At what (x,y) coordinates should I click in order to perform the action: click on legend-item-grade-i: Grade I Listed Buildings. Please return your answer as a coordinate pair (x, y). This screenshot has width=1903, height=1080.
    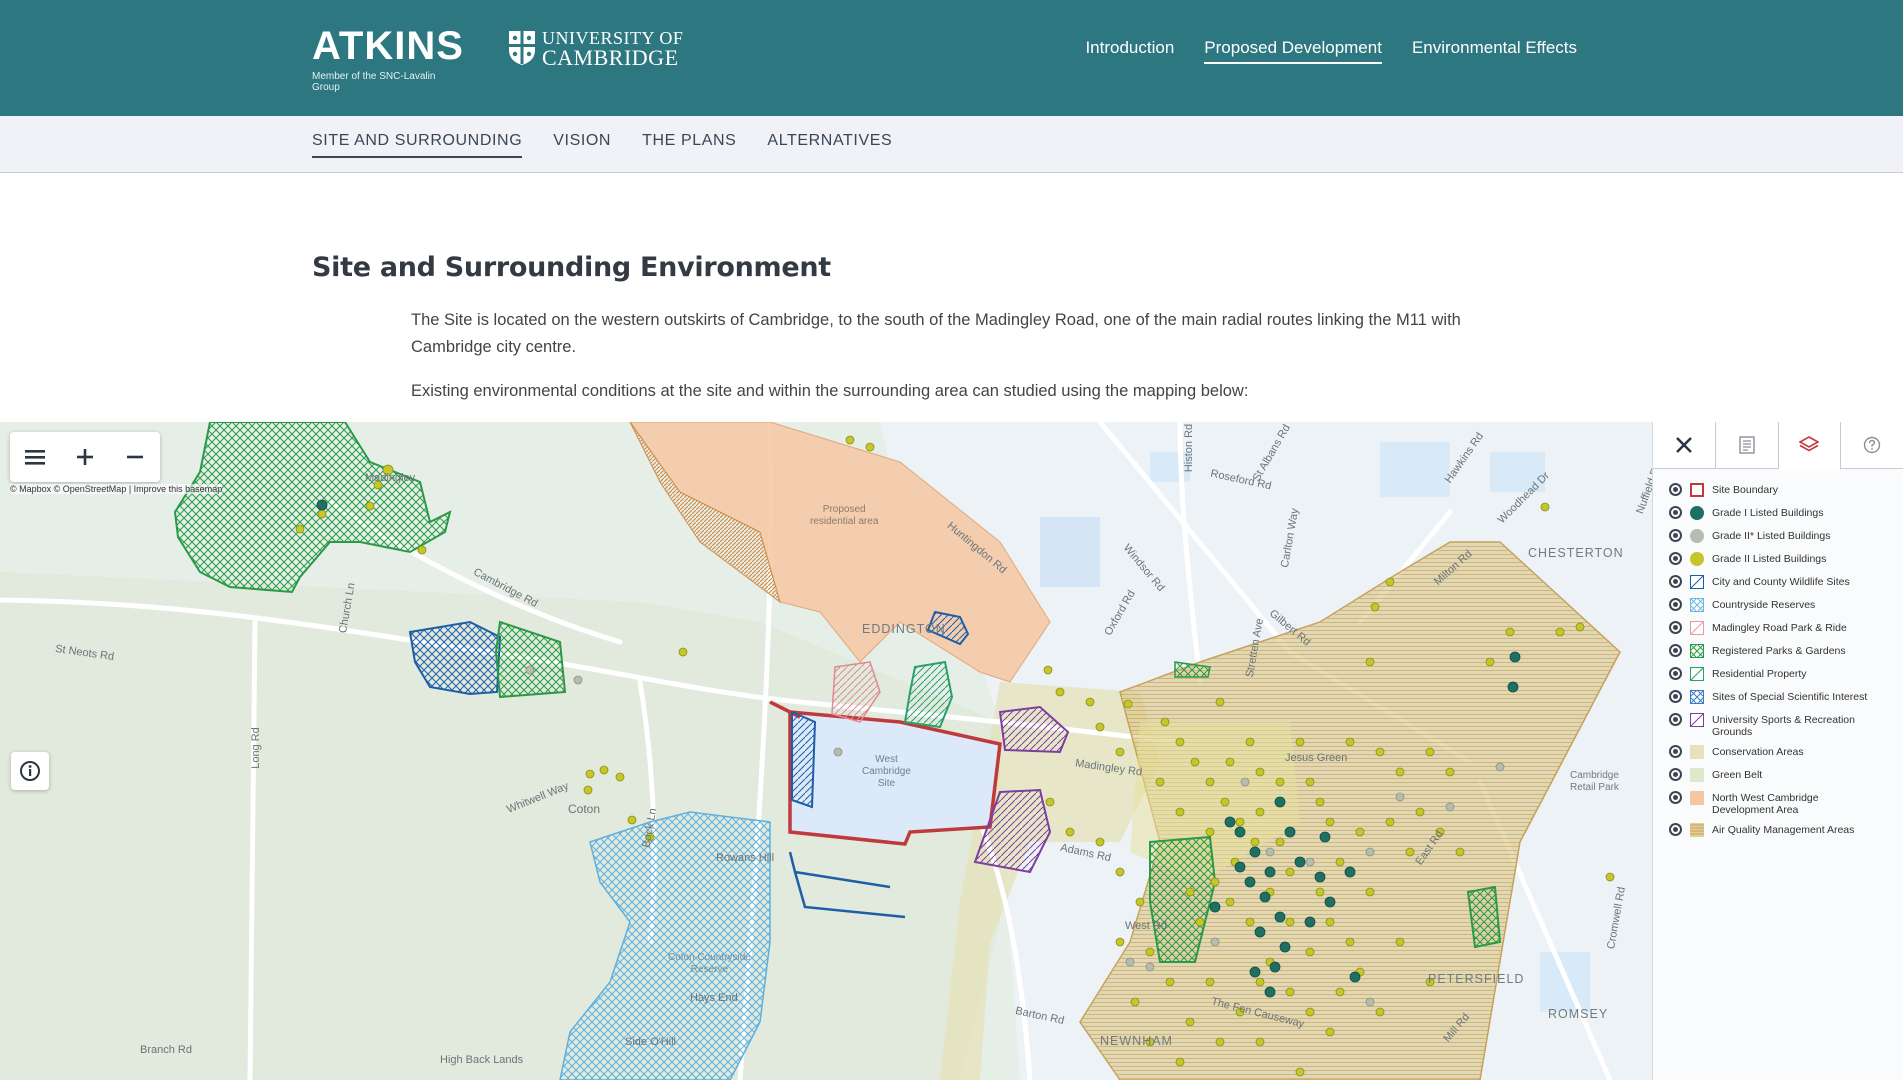
    Looking at the image, I should click on (1786, 517).